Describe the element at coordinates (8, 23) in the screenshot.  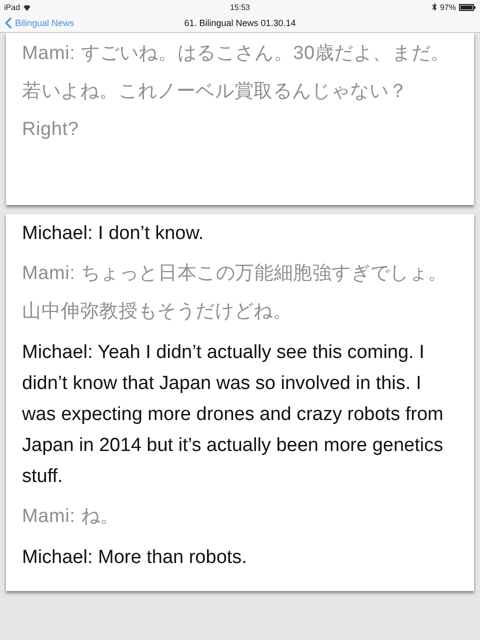
I see `chevron-left-icon` at that location.